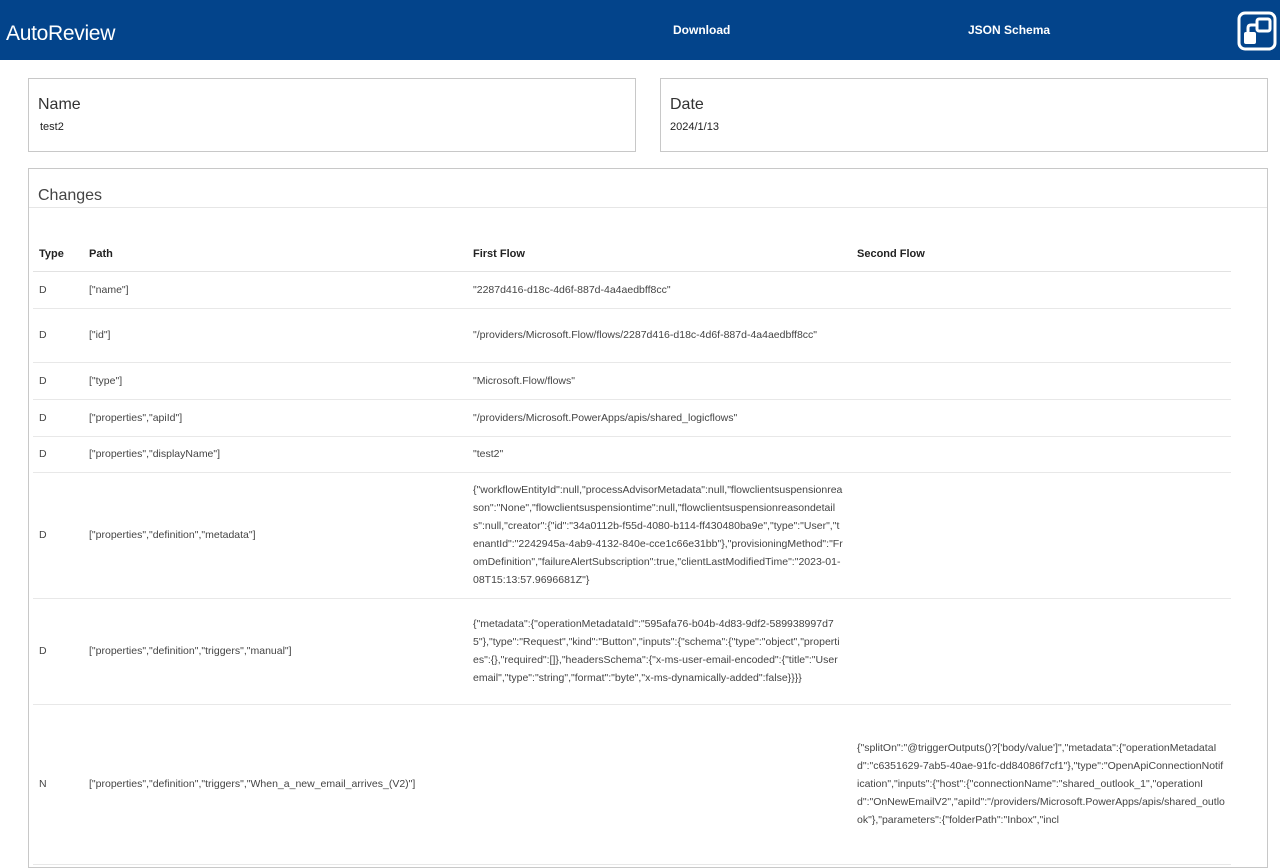  What do you see at coordinates (58, 254) in the screenshot?
I see `column-header-type: Type` at bounding box center [58, 254].